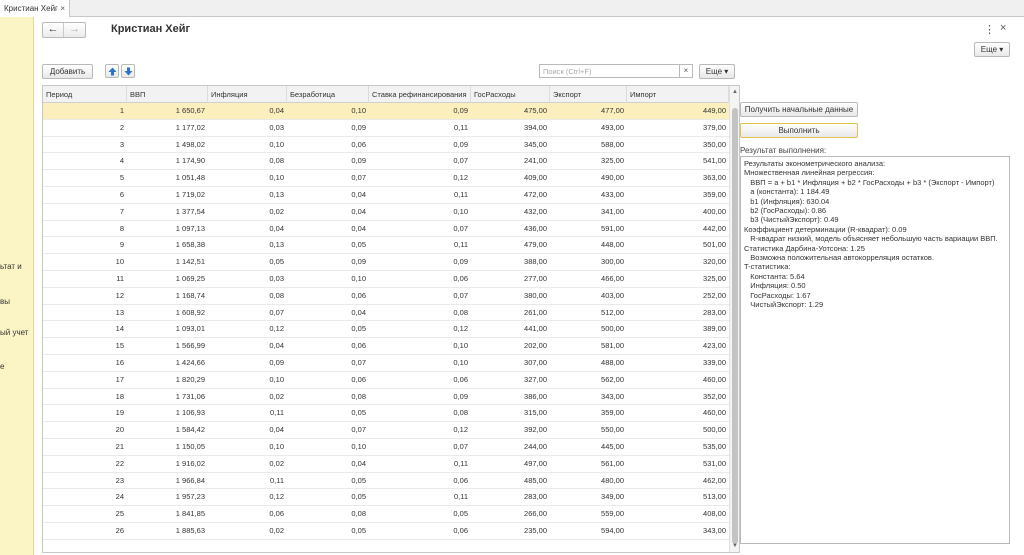  I want to click on table-cell-import: 389,00, so click(714, 329).